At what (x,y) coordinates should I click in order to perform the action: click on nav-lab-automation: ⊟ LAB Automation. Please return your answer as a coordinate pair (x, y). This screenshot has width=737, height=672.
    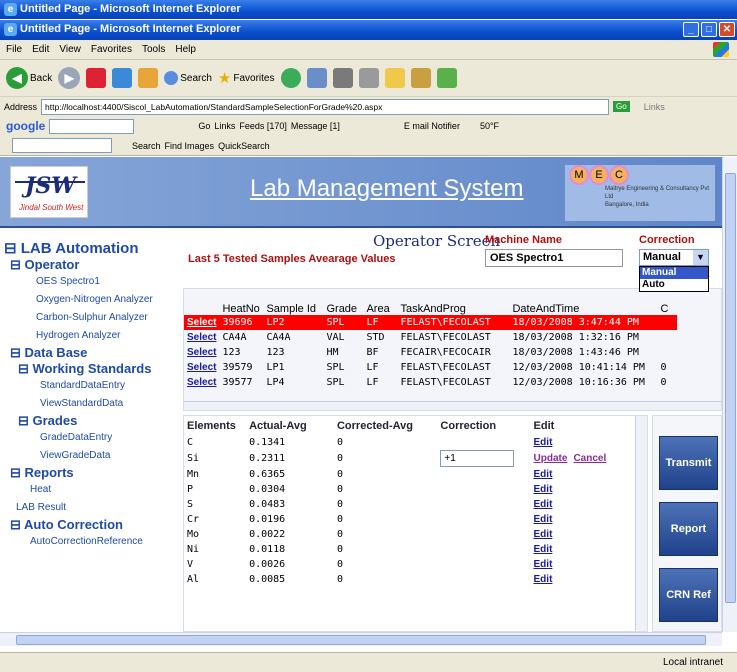
    Looking at the image, I should click on (90, 248).